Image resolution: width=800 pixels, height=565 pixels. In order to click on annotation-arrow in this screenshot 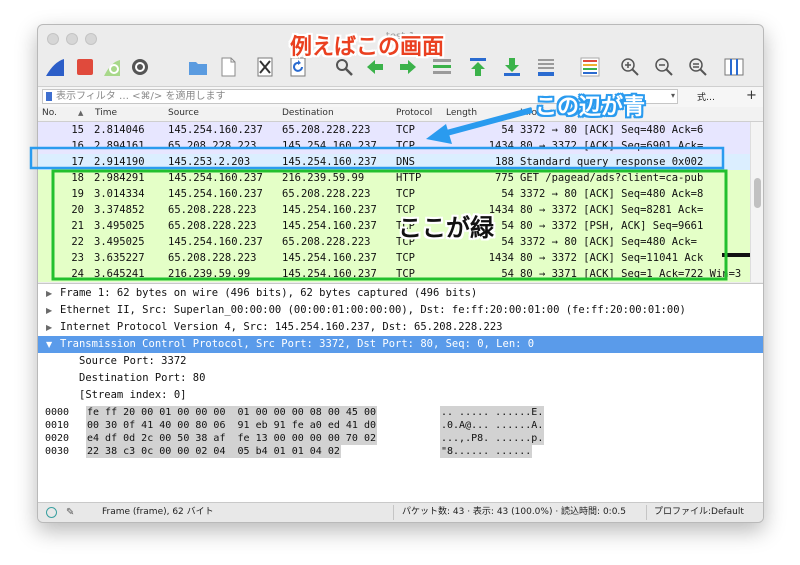, I will do `click(487, 122)`.